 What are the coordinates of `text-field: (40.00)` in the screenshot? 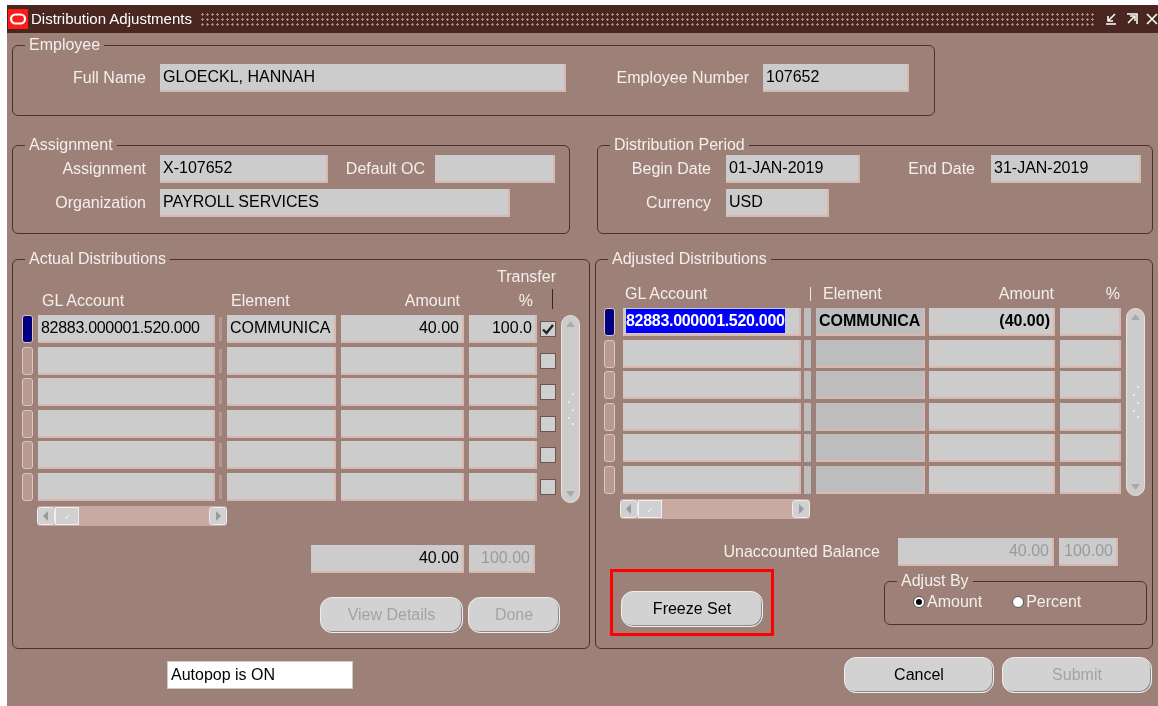 It's located at (992, 322).